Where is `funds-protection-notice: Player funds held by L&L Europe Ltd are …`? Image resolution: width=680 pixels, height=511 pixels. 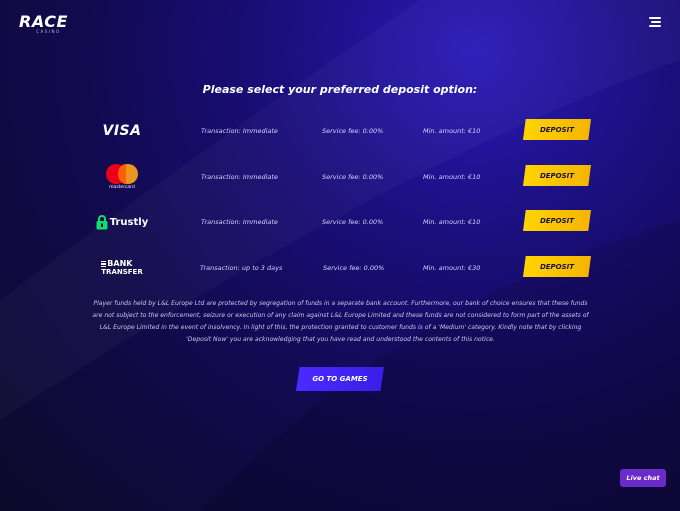
funds-protection-notice: Player funds held by L&L Europe Ltd are … is located at coordinates (340, 321).